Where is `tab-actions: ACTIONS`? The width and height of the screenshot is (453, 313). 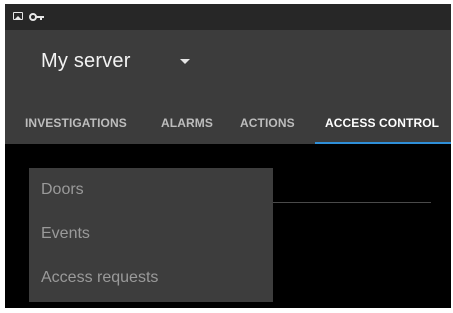 tab-actions: ACTIONS is located at coordinates (267, 123).